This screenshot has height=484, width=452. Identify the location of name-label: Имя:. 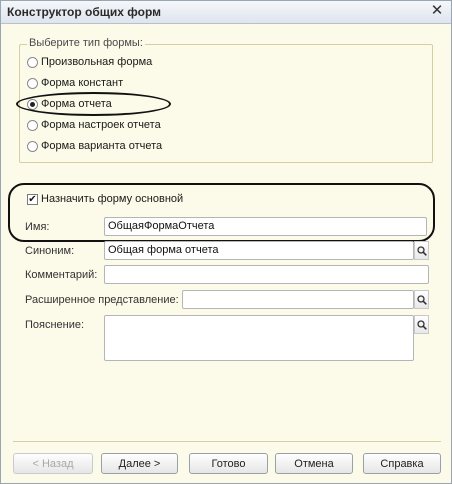
(37, 227).